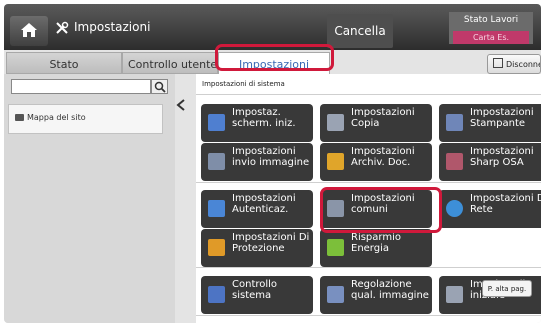 Image resolution: width=545 pixels, height=327 pixels. Describe the element at coordinates (481, 209) in the screenshot. I see `tile-label: Rete` at that location.